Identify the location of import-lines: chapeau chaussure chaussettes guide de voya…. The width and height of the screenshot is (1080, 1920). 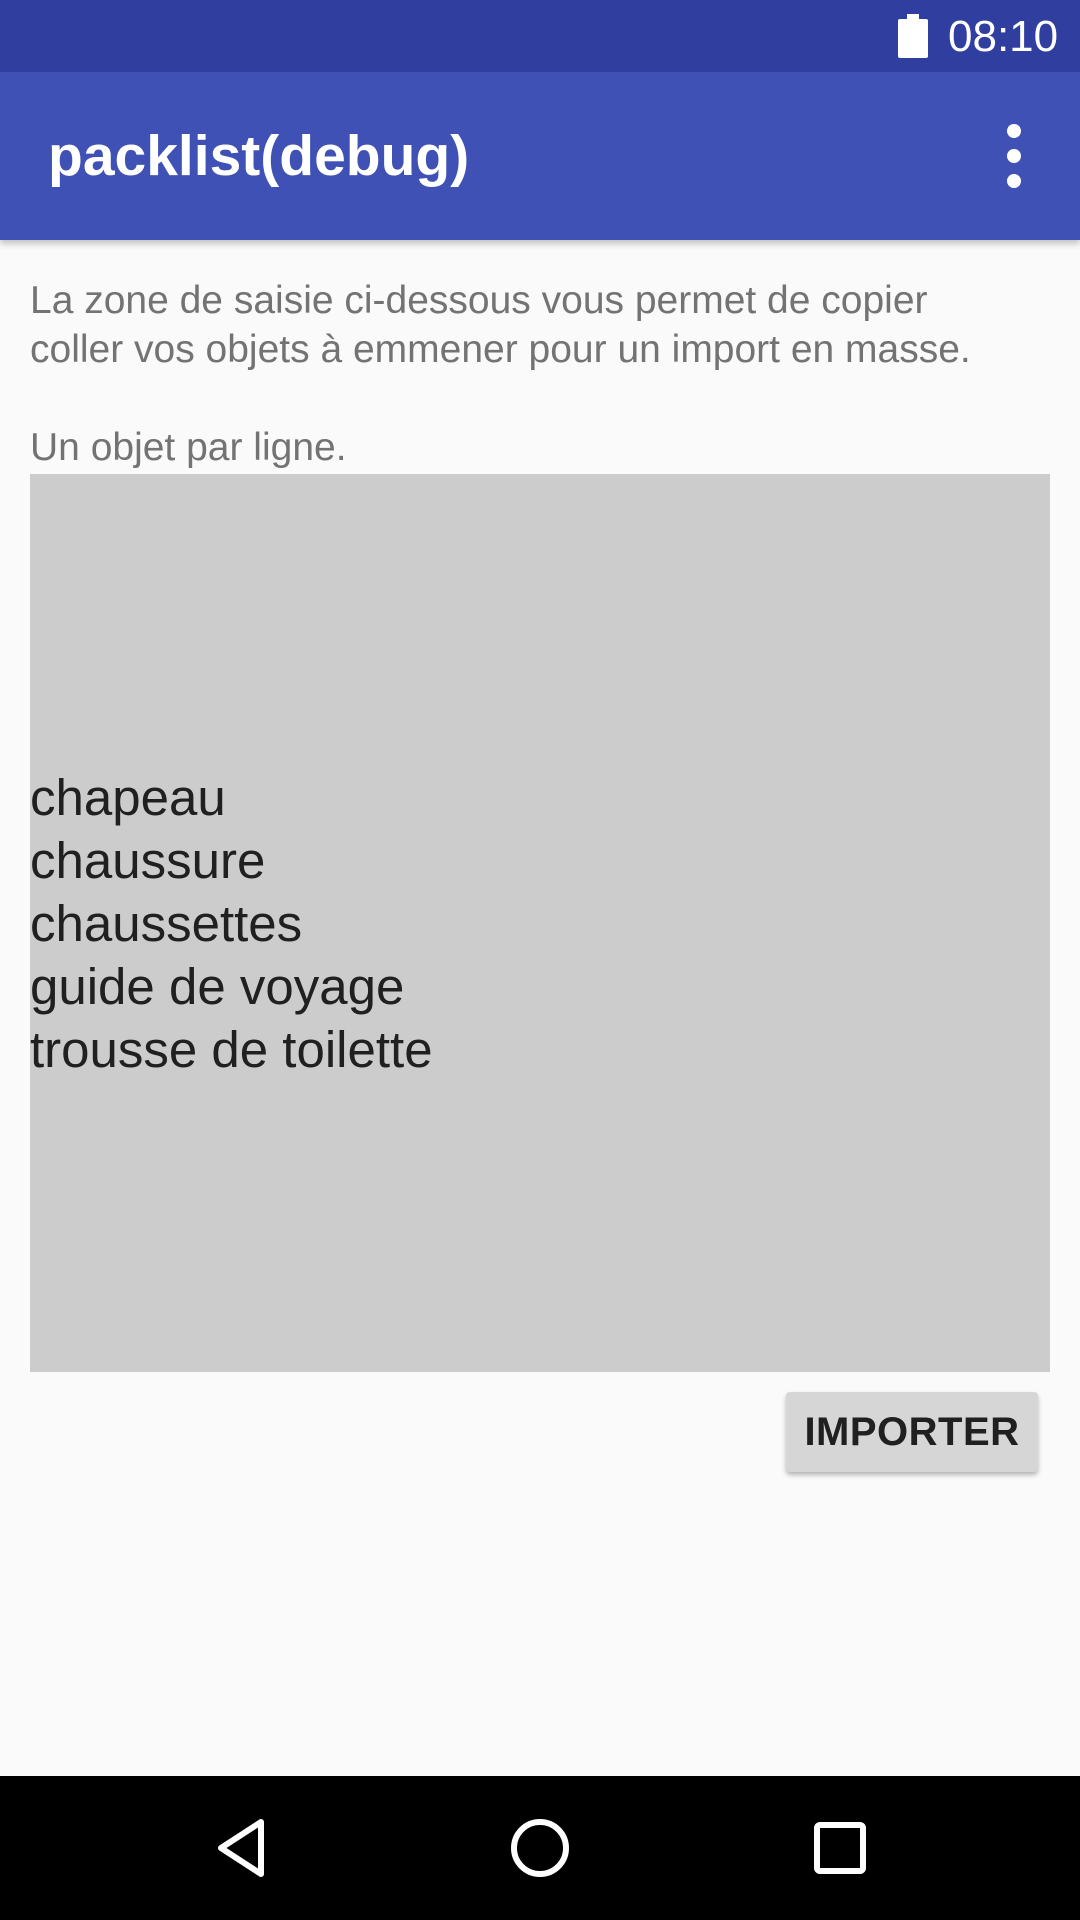
(231, 923).